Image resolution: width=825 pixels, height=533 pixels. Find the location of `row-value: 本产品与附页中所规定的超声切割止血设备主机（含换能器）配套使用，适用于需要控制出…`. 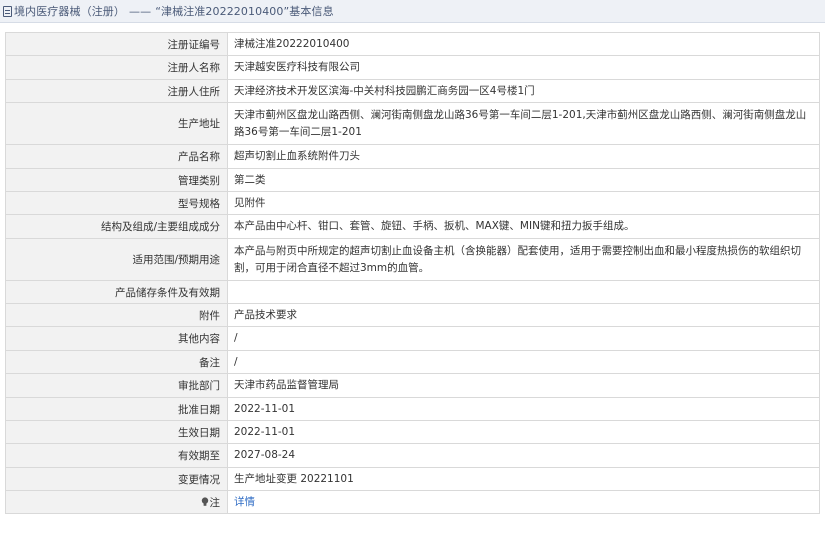

row-value: 本产品与附页中所规定的超声切割止血设备主机（含换能器）配套使用，适用于需要控制出… is located at coordinates (523, 259).